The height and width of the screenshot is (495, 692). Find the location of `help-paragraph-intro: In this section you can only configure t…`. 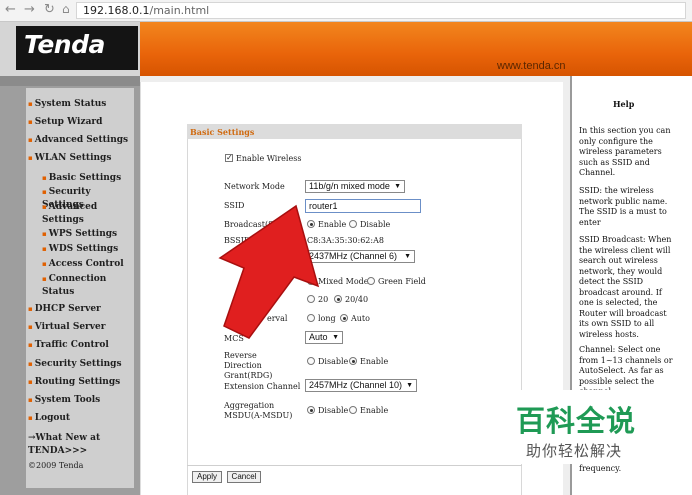

help-paragraph-intro: In this section you can only configure t… is located at coordinates (625, 151).